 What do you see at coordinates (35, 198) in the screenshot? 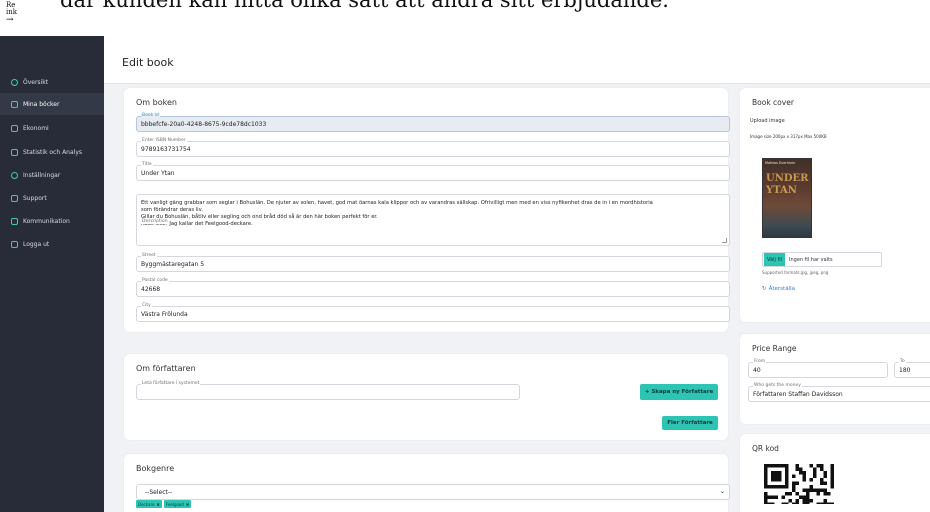
I see `sidebar-item-label: Support` at bounding box center [35, 198].